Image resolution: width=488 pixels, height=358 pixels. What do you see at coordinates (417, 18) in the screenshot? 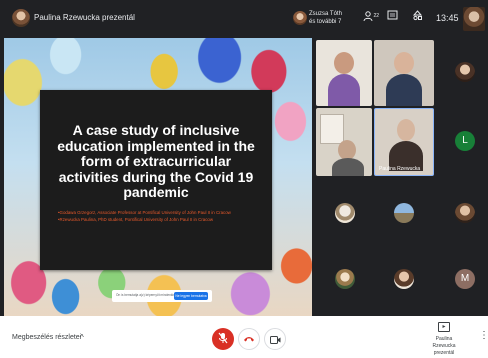
I see `activities-icon` at bounding box center [417, 18].